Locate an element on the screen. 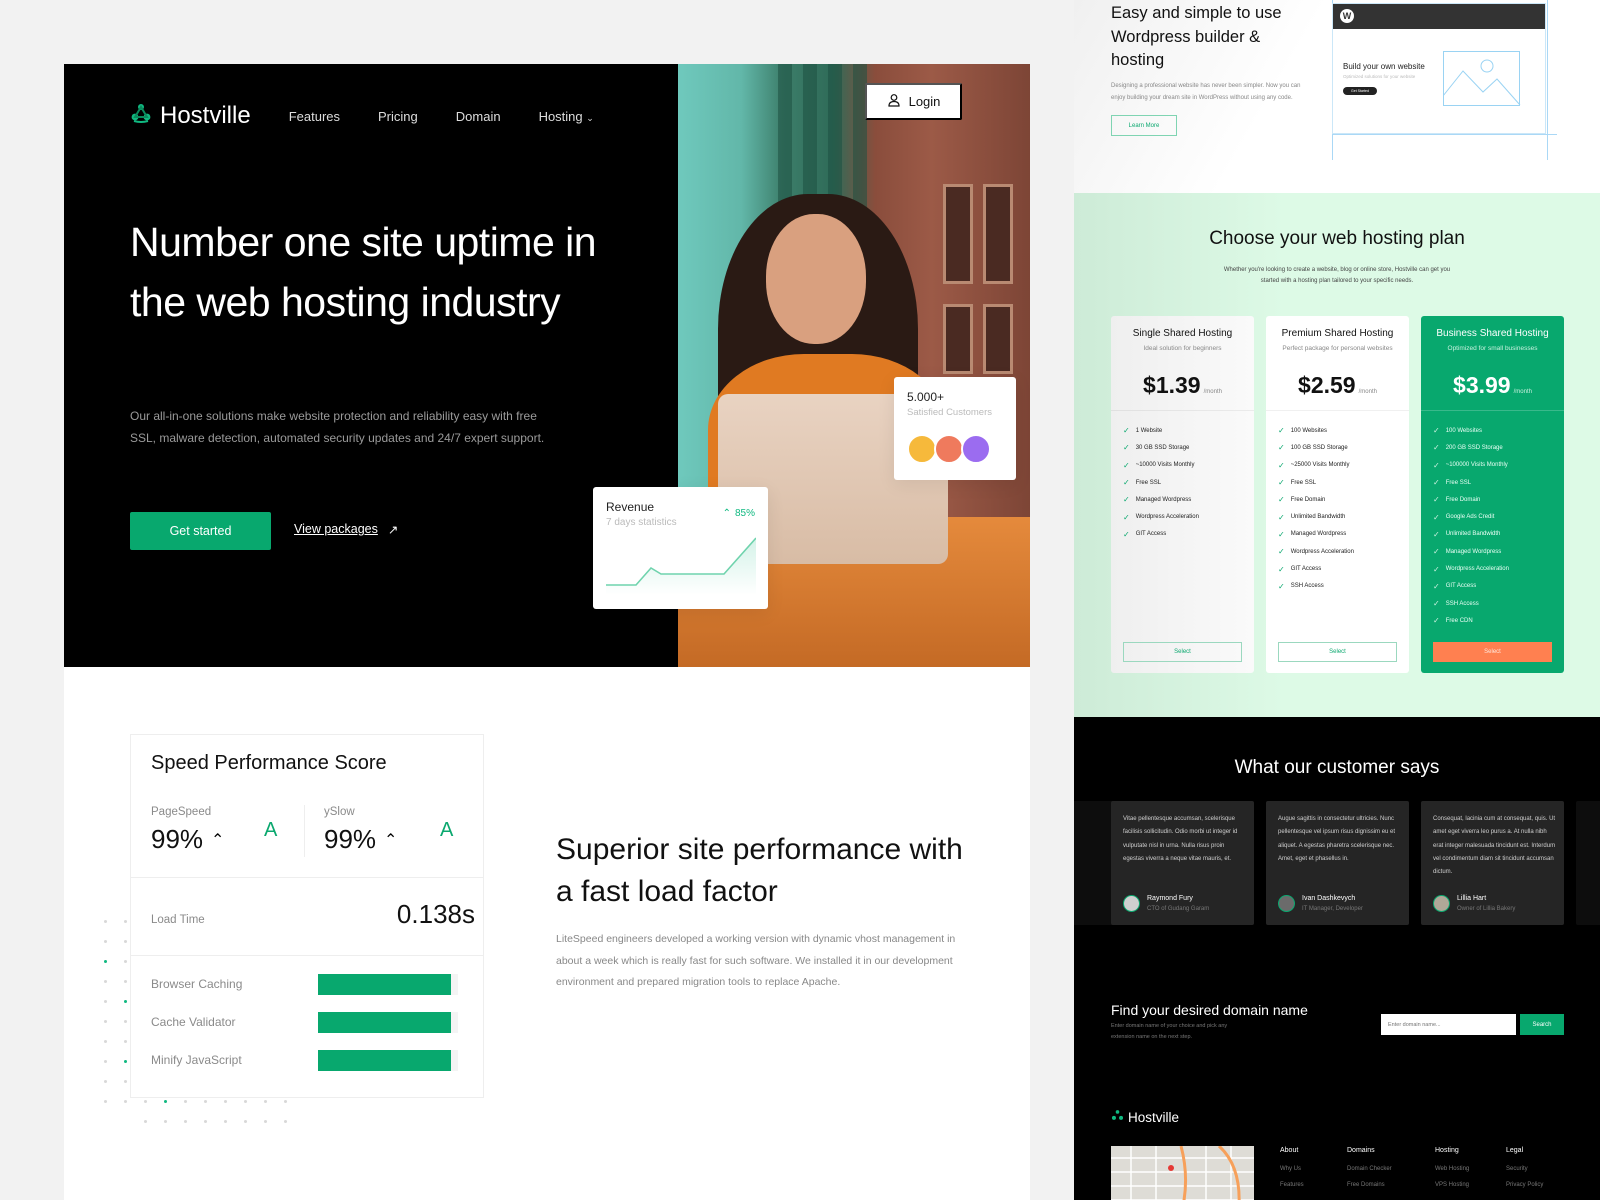  customers-label: Satisfied Customers is located at coordinates (950, 412).